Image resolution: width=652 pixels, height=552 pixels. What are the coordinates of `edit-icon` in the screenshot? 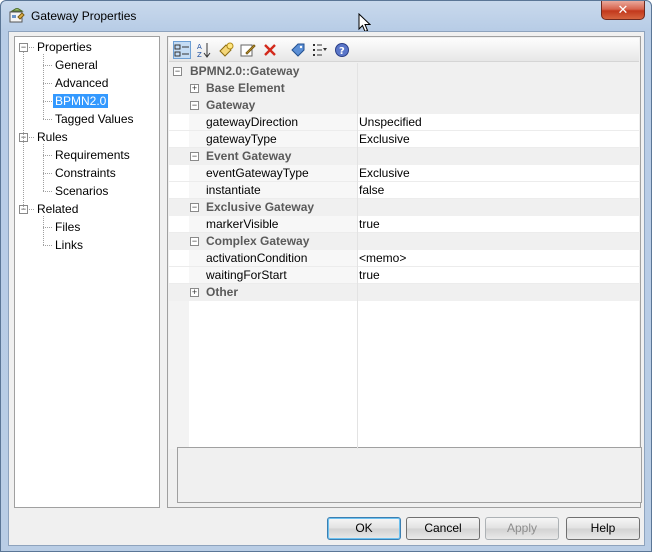 It's located at (248, 50).